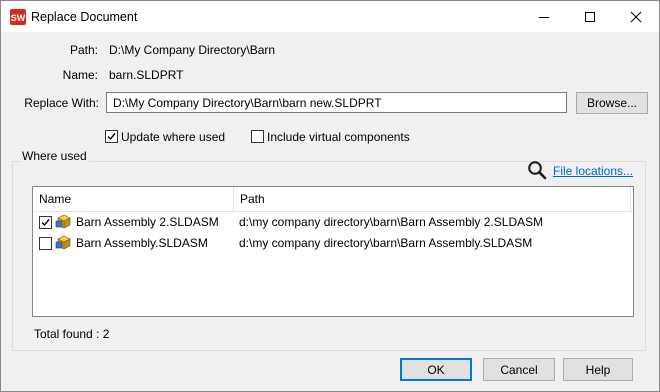 The image size is (660, 392). I want to click on window-title: Replace Document, so click(84, 17).